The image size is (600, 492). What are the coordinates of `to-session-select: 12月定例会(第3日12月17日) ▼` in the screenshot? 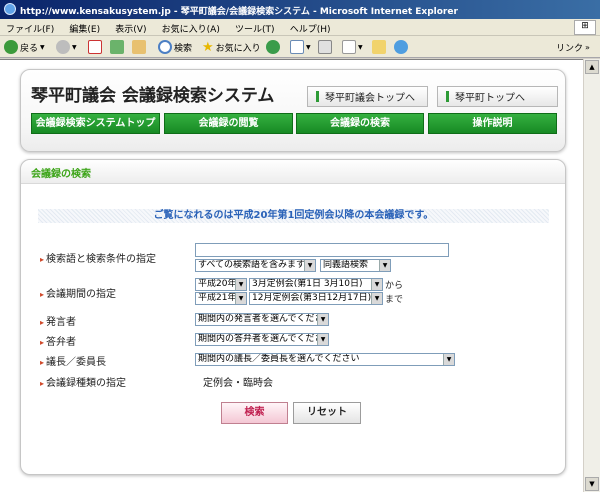 It's located at (316, 298).